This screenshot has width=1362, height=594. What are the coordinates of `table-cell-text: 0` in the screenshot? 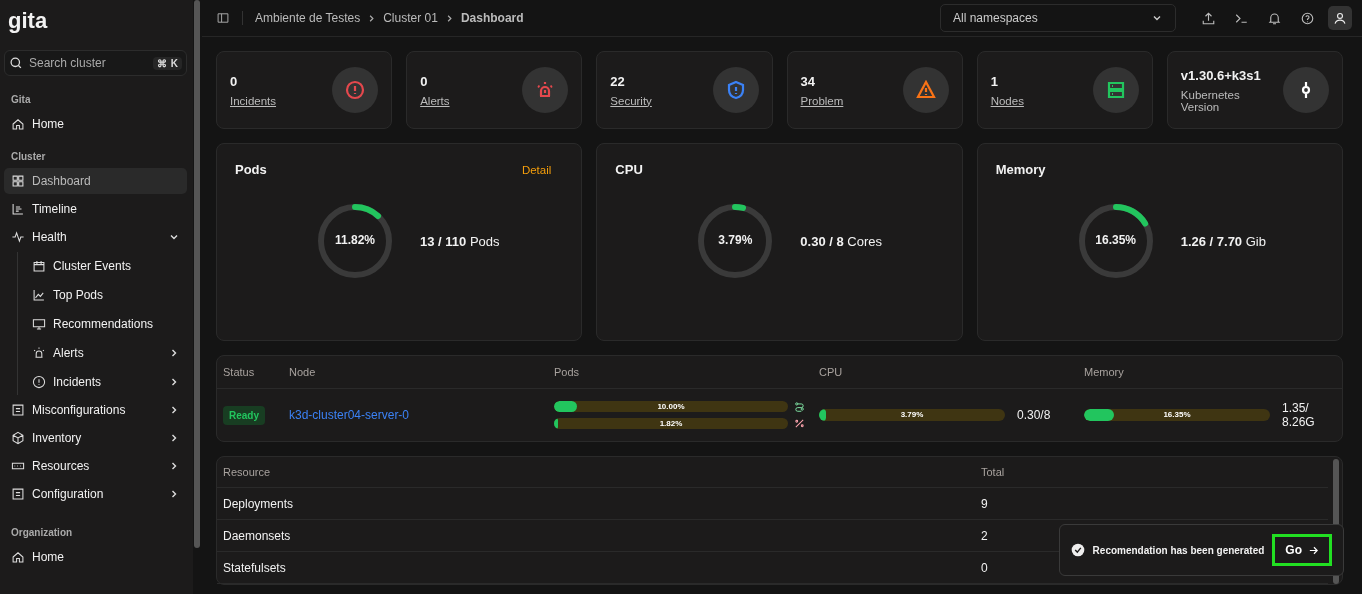 It's located at (985, 567).